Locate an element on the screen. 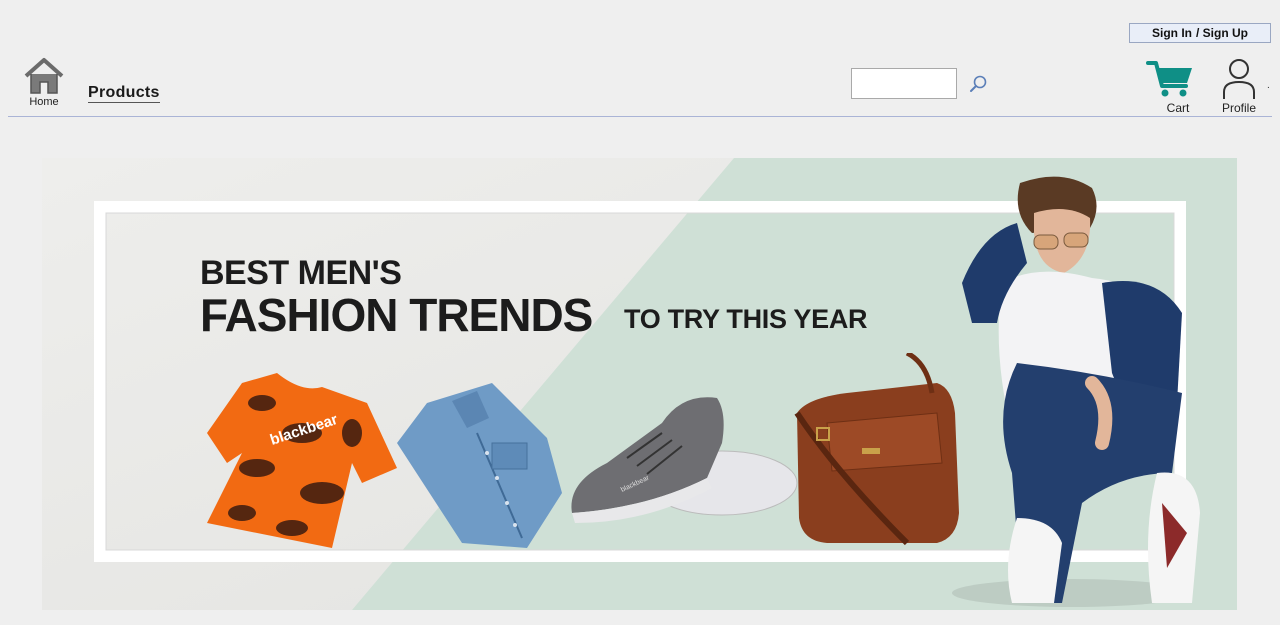 Image resolution: width=1280 pixels, height=625 pixels. nav-home: Home is located at coordinates (44, 84).